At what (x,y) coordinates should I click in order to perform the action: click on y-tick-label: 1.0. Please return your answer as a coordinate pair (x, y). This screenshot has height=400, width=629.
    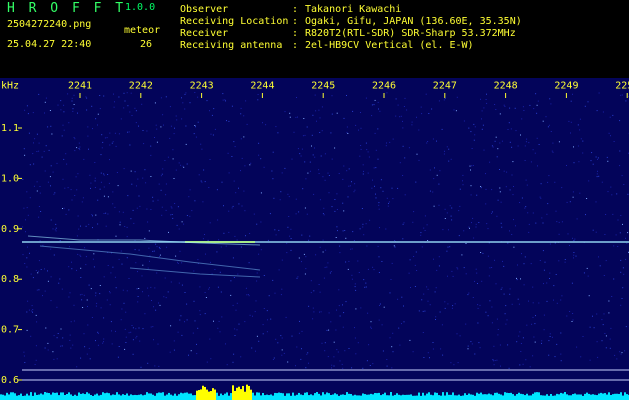
    Looking at the image, I should click on (10, 178).